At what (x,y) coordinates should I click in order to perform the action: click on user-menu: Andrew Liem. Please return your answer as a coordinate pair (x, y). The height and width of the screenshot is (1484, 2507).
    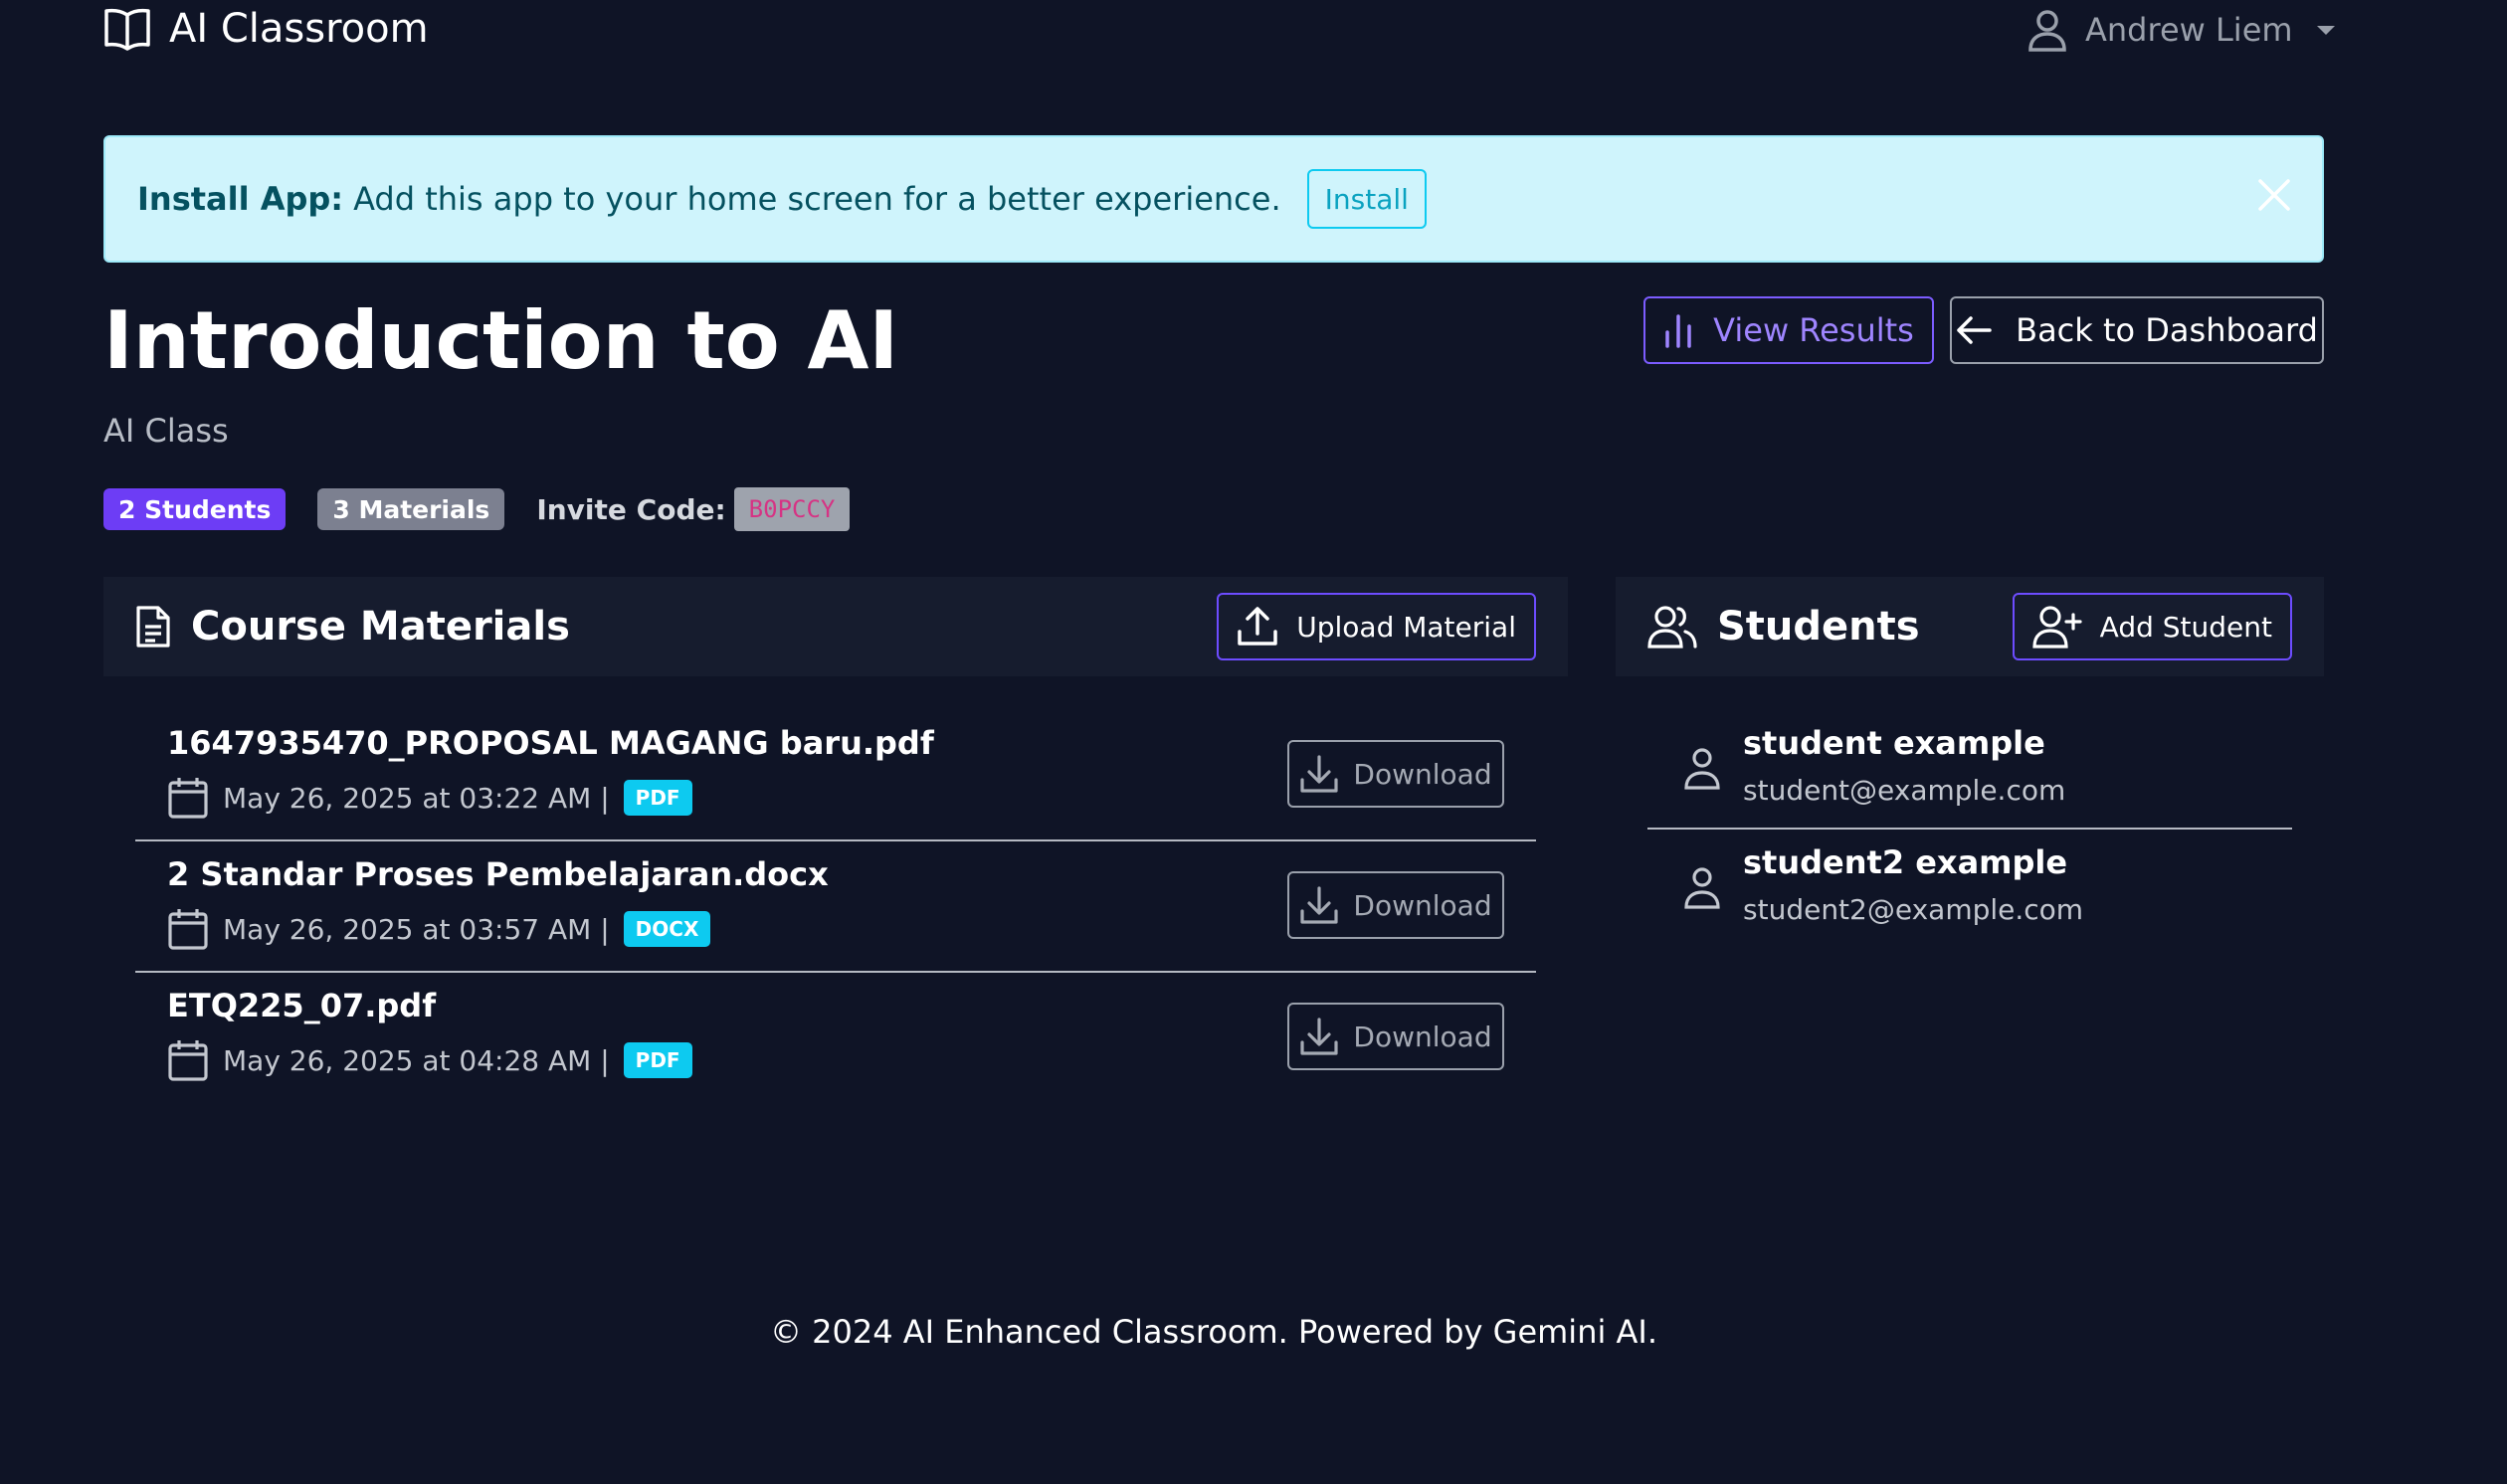
    Looking at the image, I should click on (2181, 30).